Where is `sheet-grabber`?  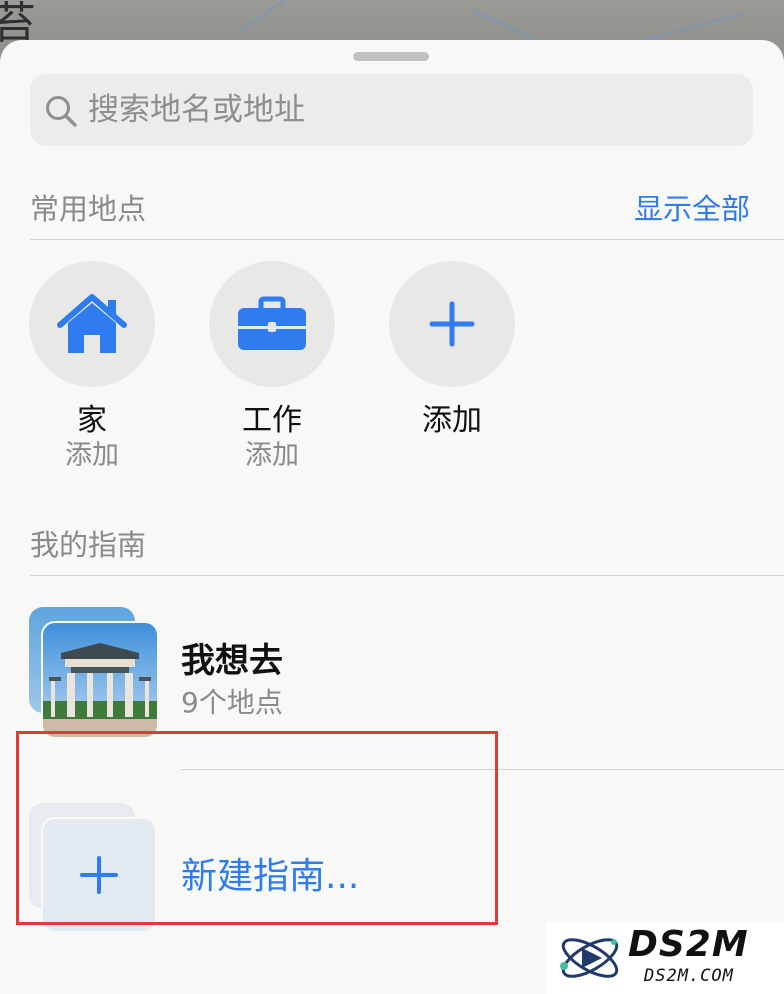
sheet-grabber is located at coordinates (391, 56).